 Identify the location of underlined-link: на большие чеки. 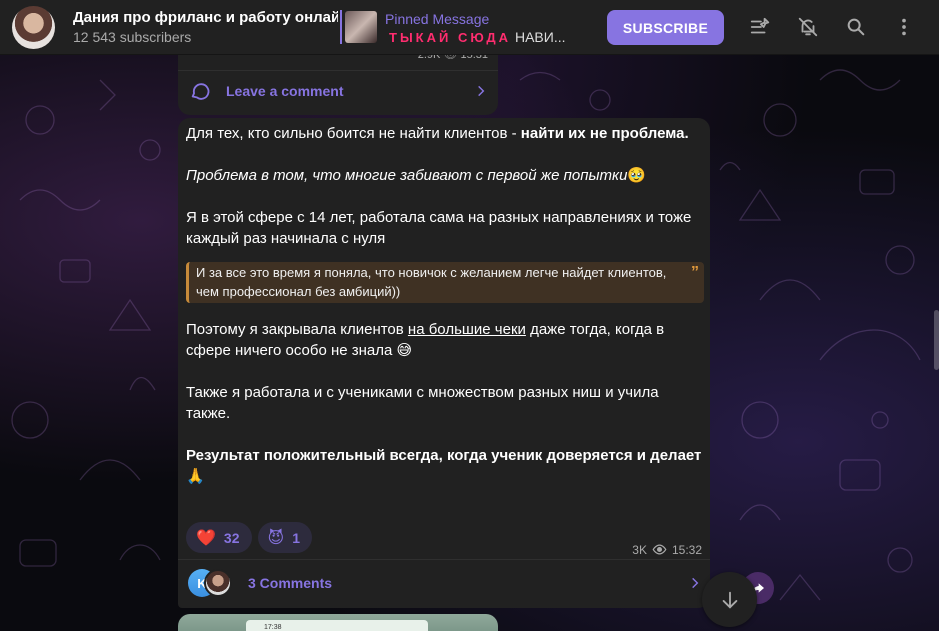
(466, 329).